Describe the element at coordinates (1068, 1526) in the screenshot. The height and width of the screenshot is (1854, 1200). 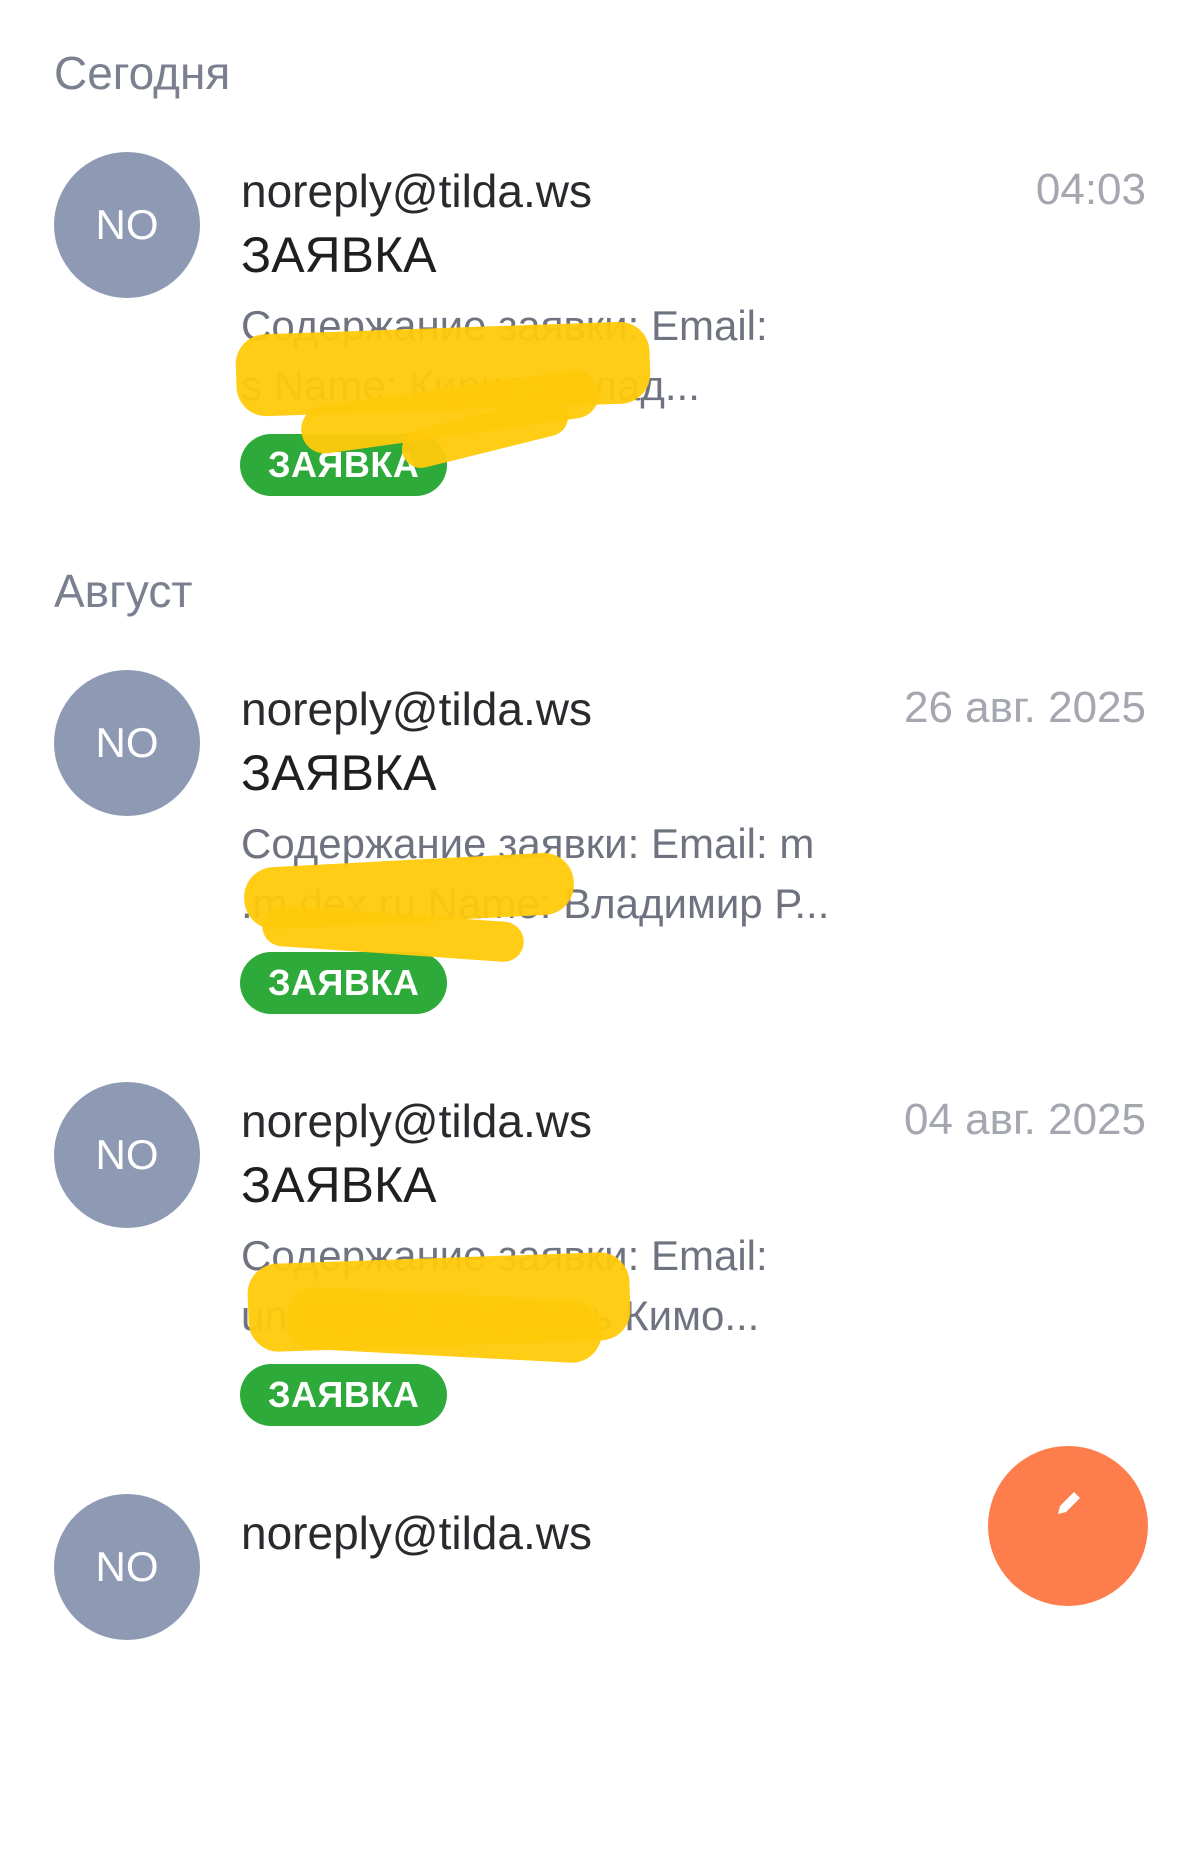
I see `compose-button` at that location.